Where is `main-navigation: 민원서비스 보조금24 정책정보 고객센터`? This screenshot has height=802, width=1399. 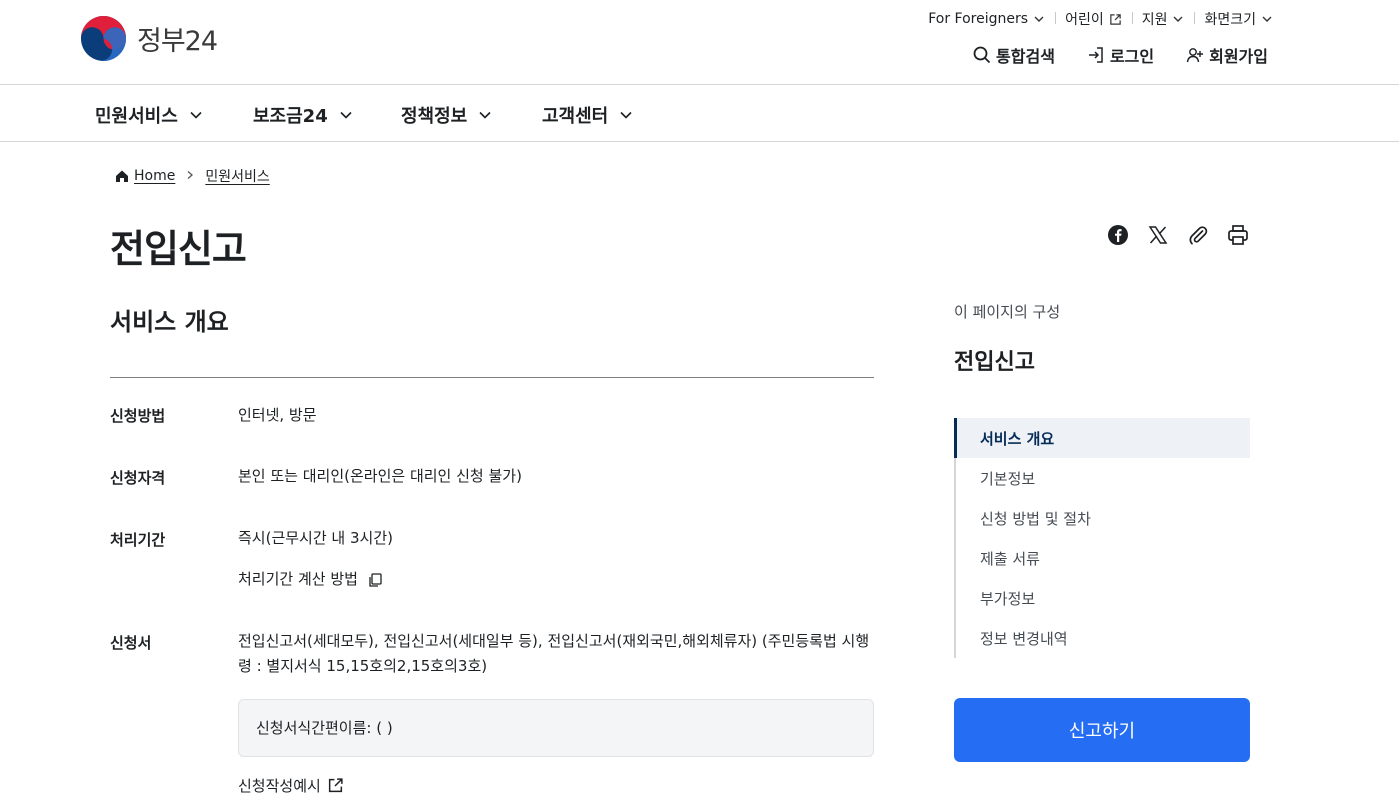 main-navigation: 민원서비스 보조금24 정책정보 고객센터 is located at coordinates (699, 114).